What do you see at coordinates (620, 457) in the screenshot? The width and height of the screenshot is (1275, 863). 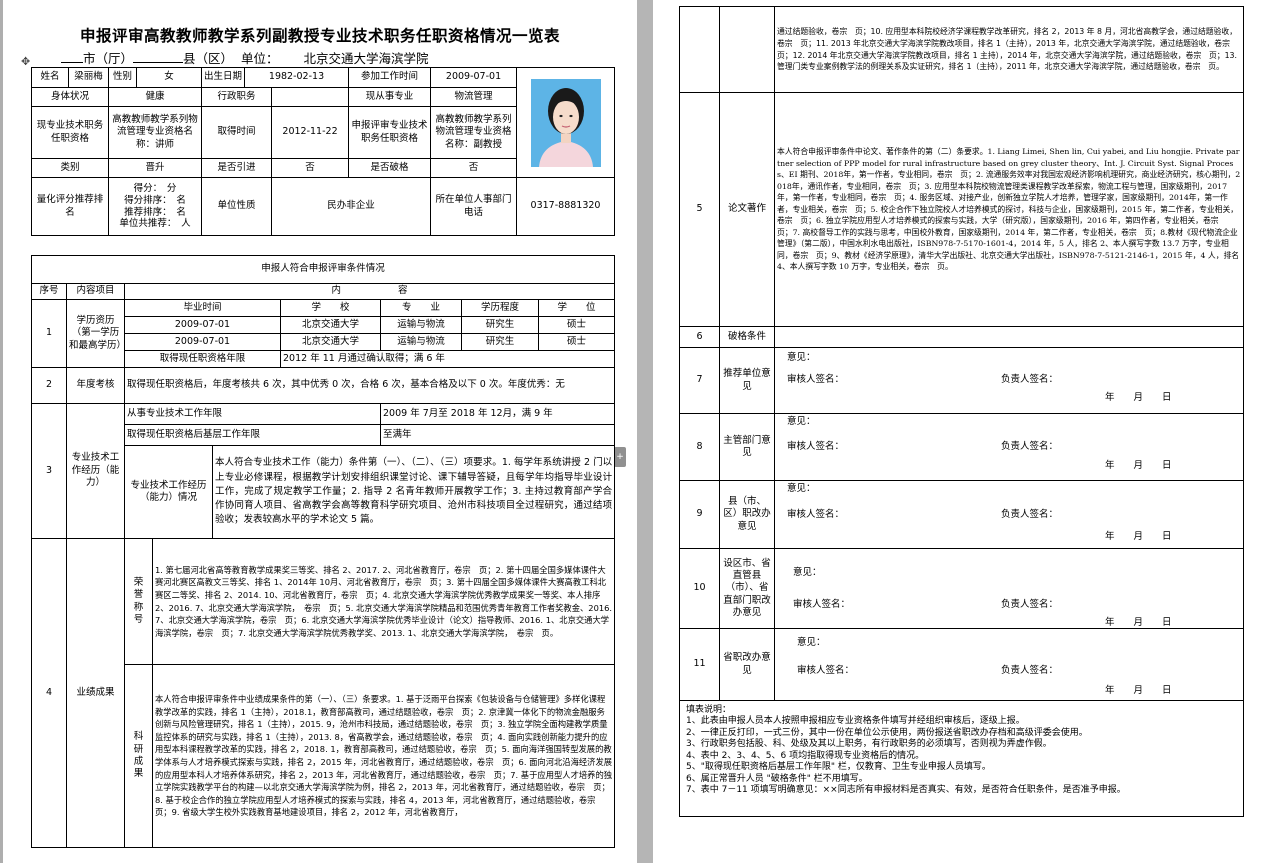 I see `expand-handle-icon: +` at bounding box center [620, 457].